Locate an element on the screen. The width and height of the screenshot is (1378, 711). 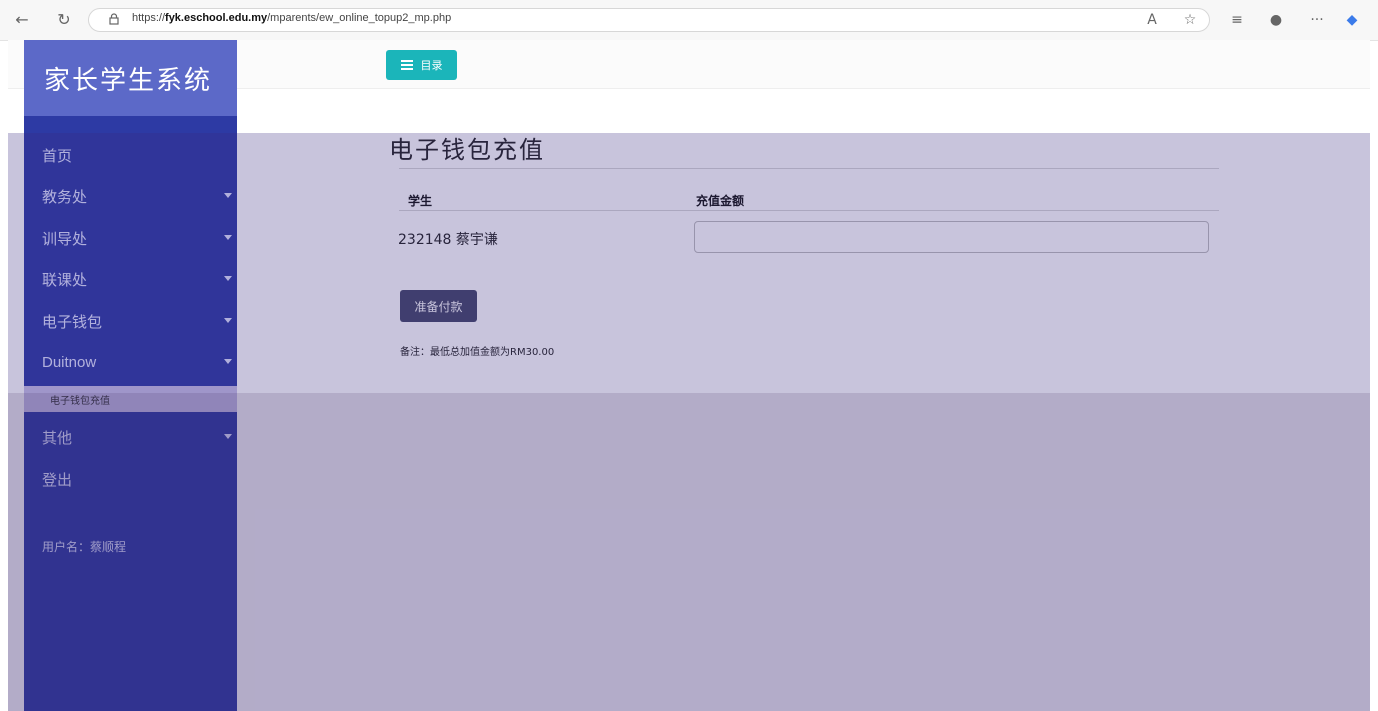
topup-amount-input is located at coordinates (951, 237).